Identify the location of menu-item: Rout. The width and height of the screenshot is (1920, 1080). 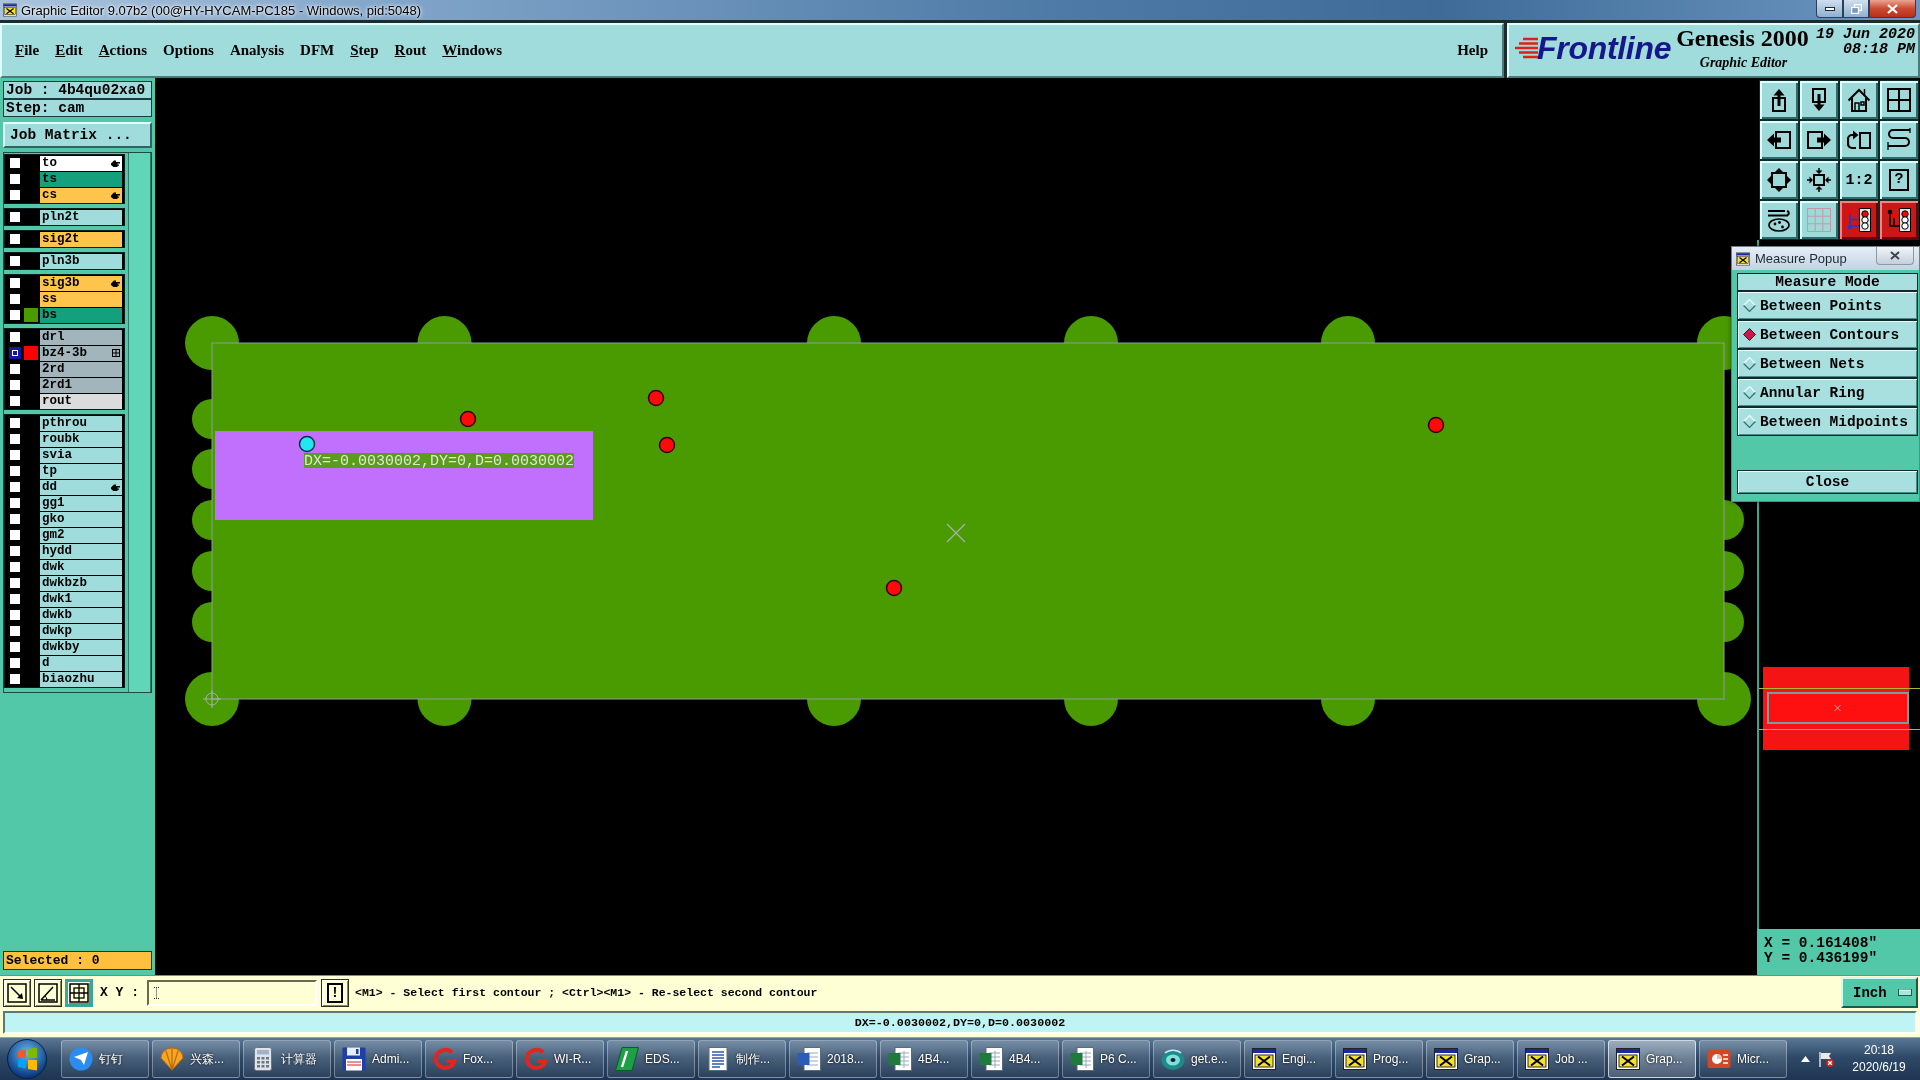
(410, 50).